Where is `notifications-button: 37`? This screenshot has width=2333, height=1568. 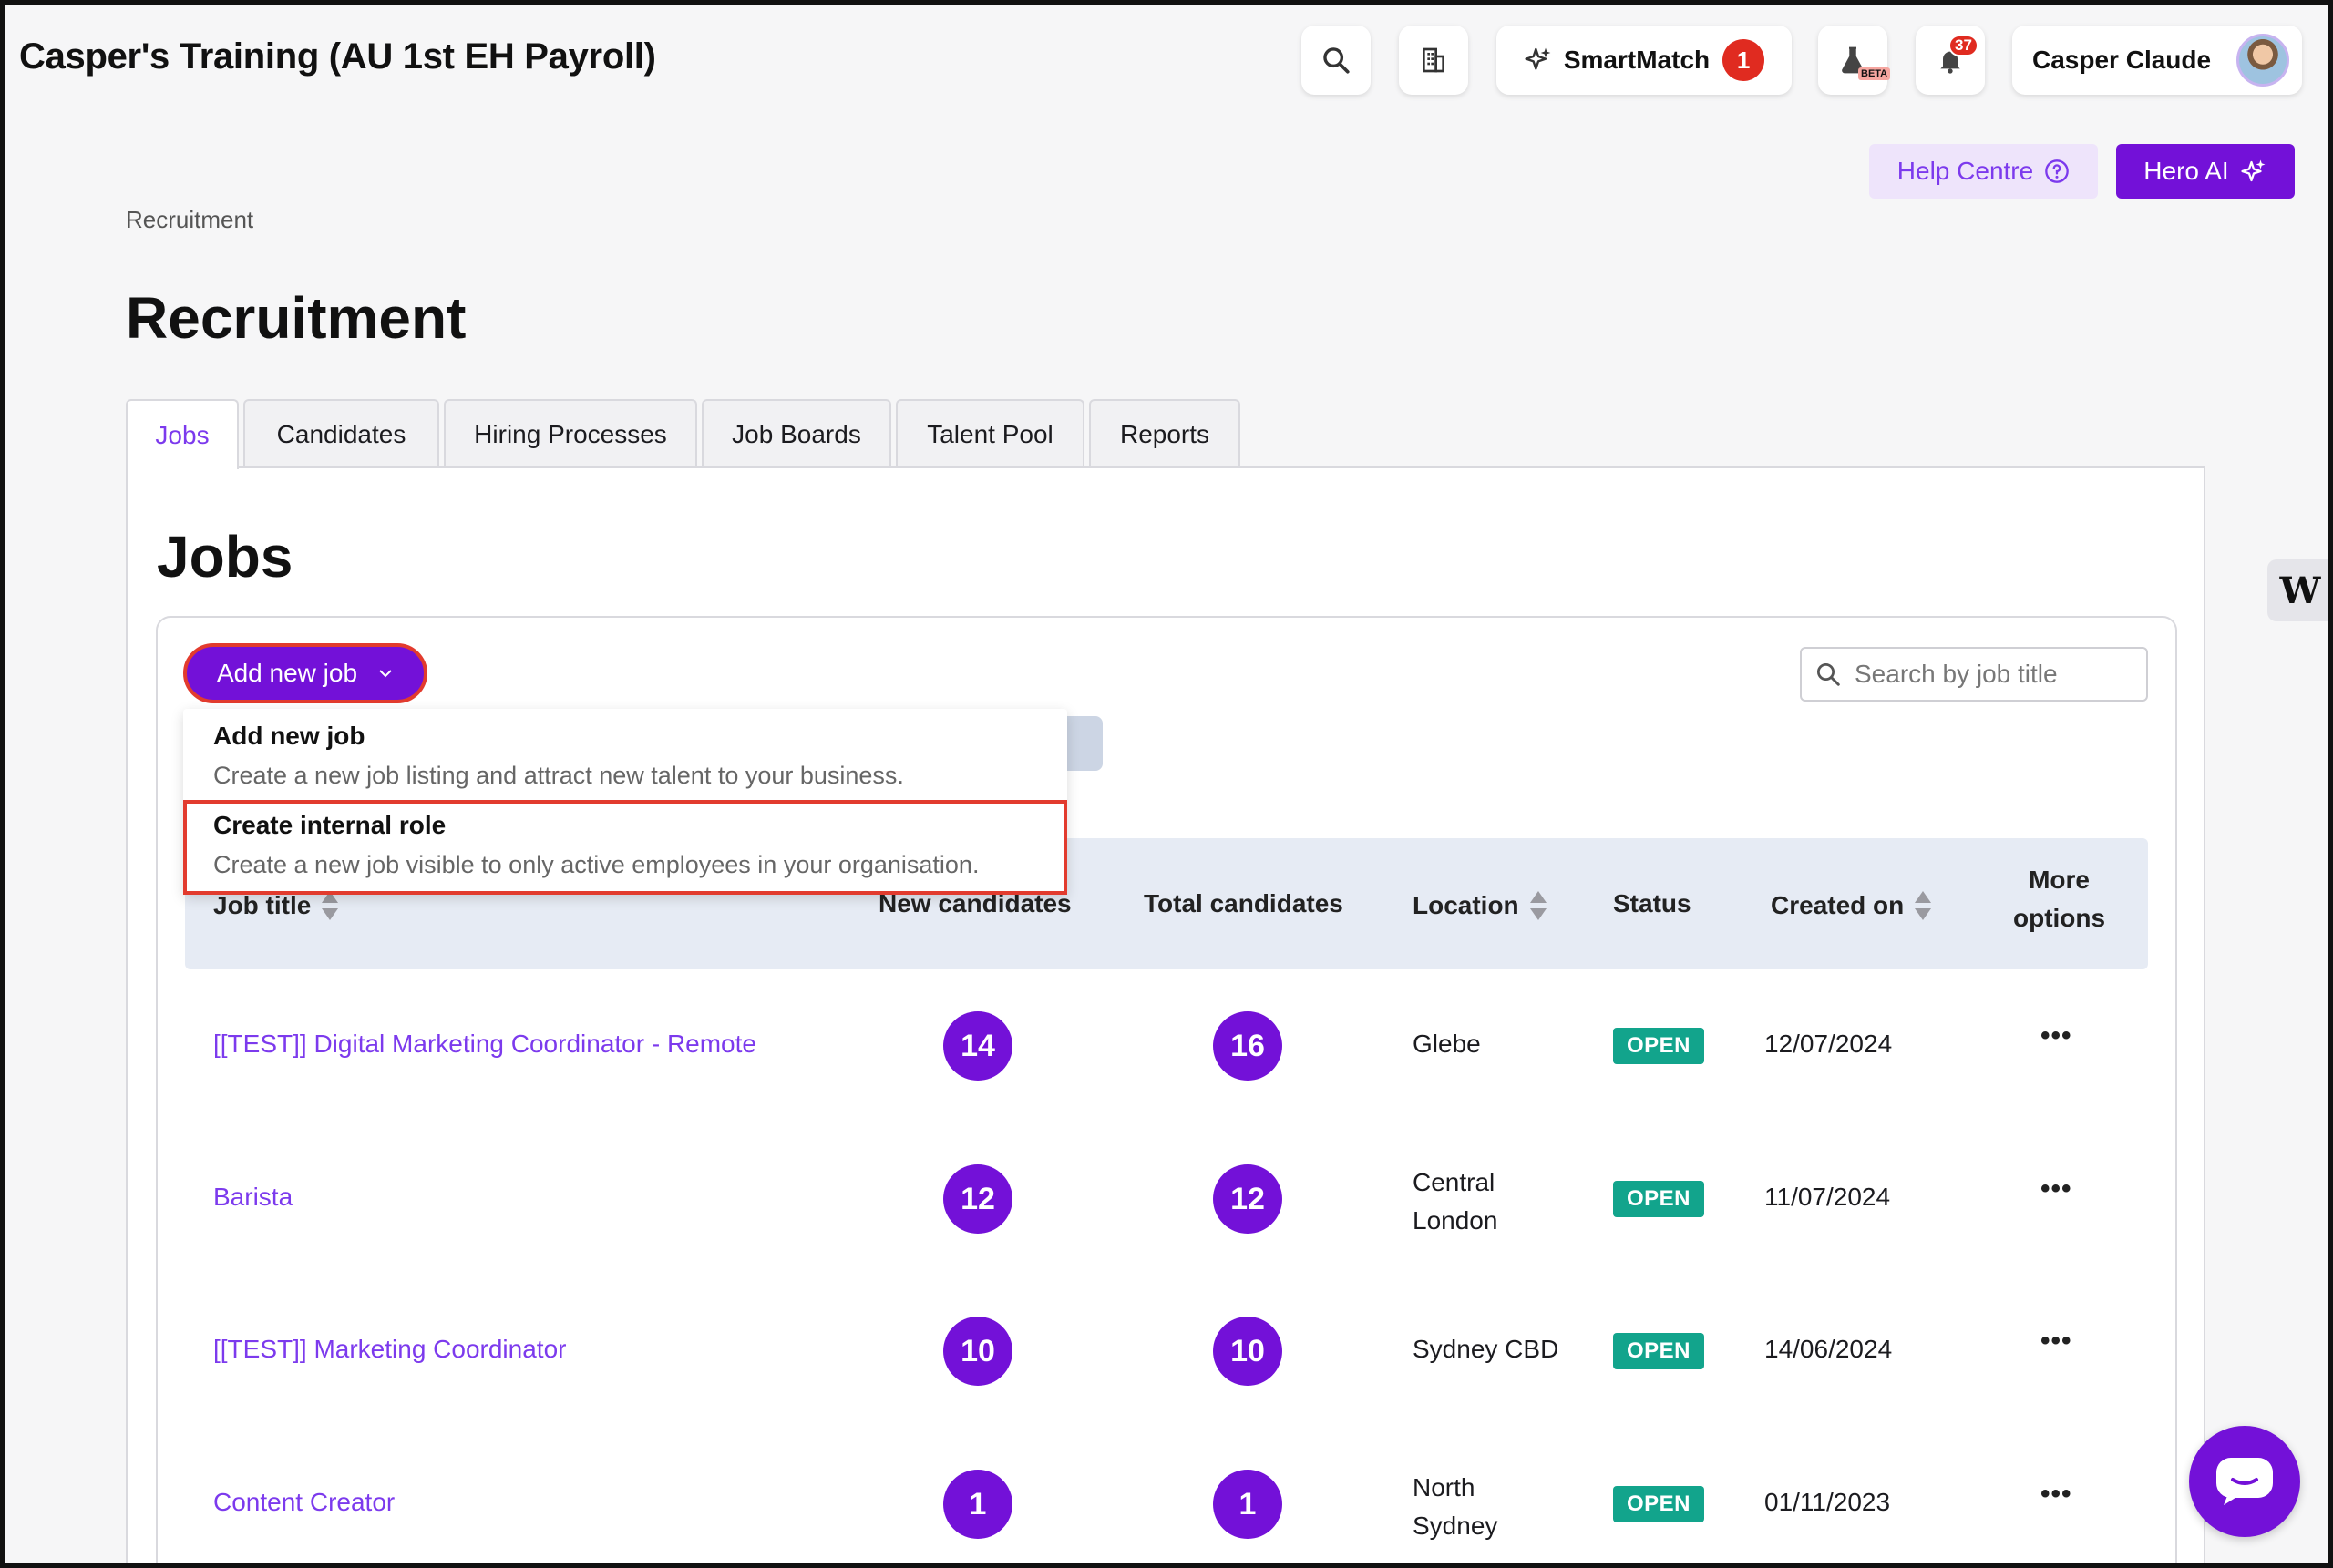
notifications-button: 37 is located at coordinates (1951, 60).